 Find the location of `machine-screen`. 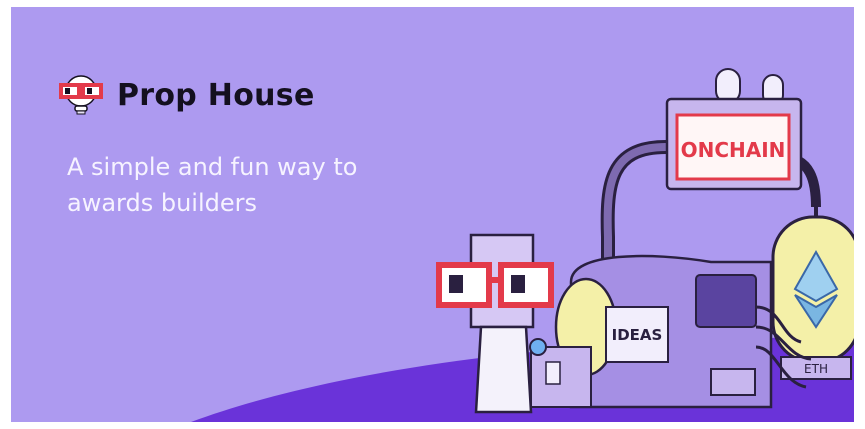

machine-screen is located at coordinates (726, 301).